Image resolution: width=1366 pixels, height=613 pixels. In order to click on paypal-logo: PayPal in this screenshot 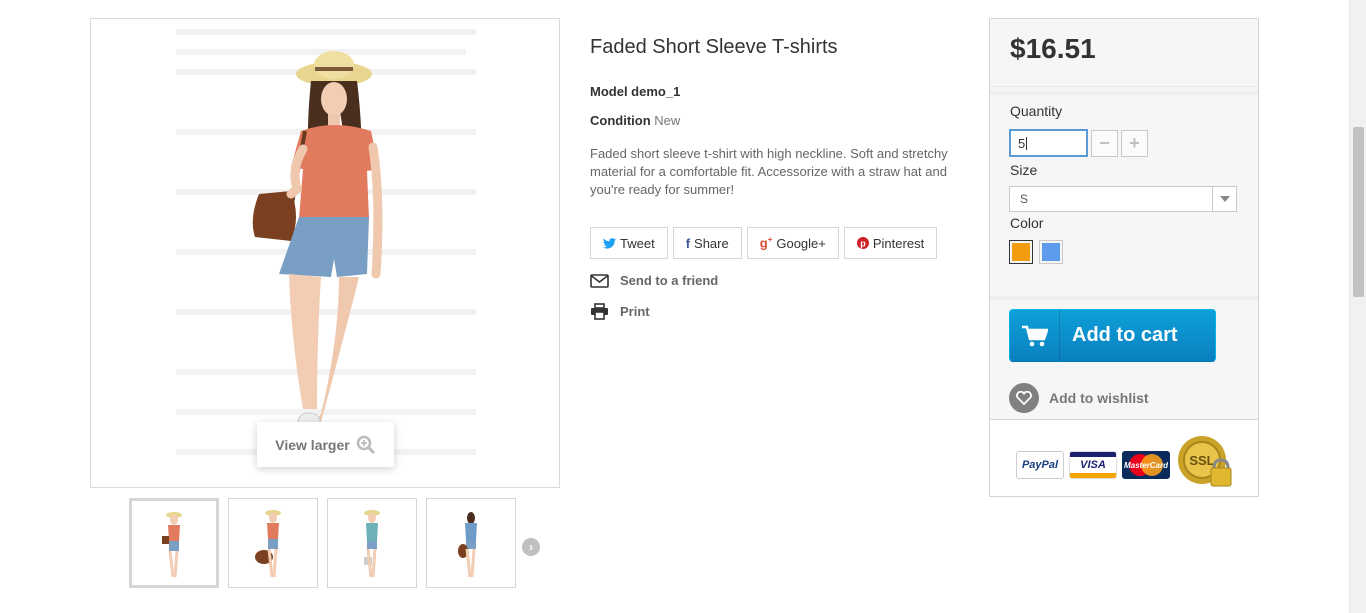, I will do `click(1040, 465)`.